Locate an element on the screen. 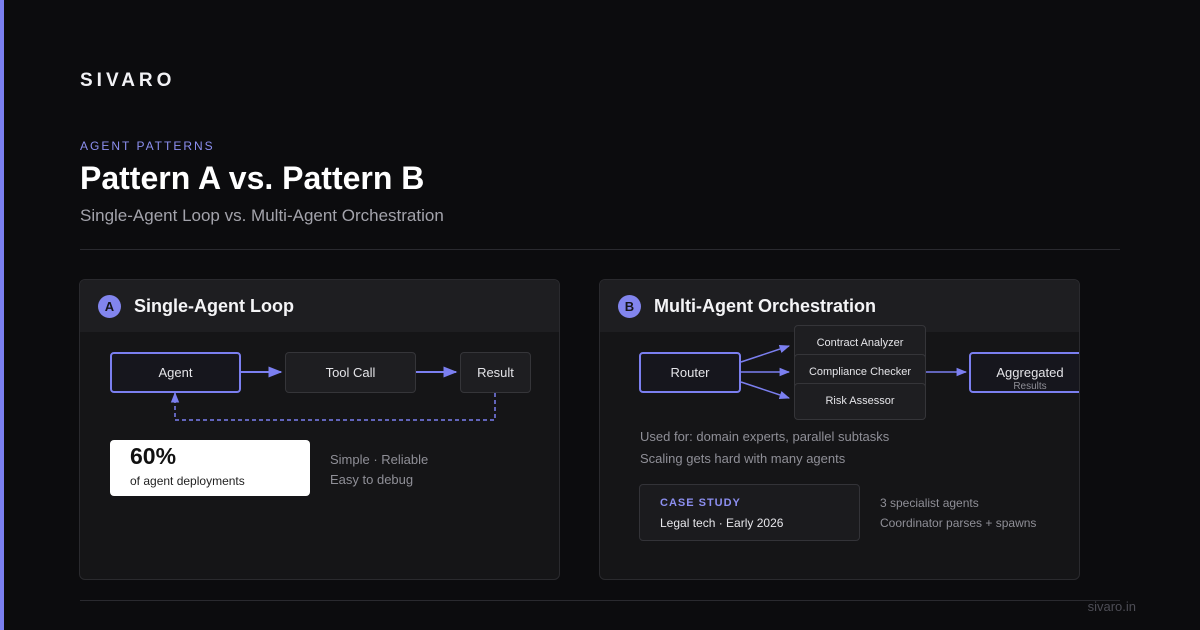 This screenshot has height=630, width=1200. case-note: Coordinator parses + spawns is located at coordinates (958, 523).